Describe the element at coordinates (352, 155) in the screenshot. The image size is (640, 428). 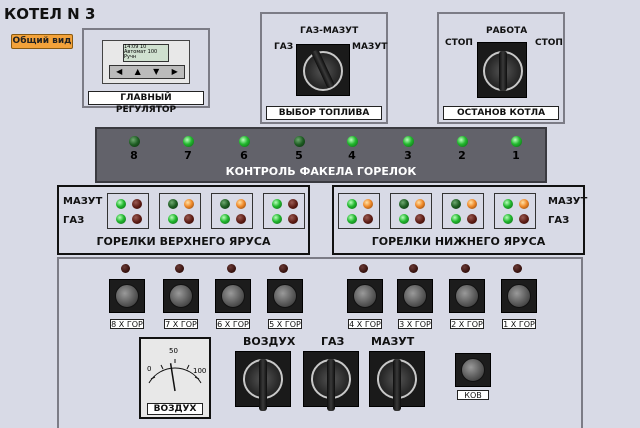
I see `flame-burner-number: 4` at that location.